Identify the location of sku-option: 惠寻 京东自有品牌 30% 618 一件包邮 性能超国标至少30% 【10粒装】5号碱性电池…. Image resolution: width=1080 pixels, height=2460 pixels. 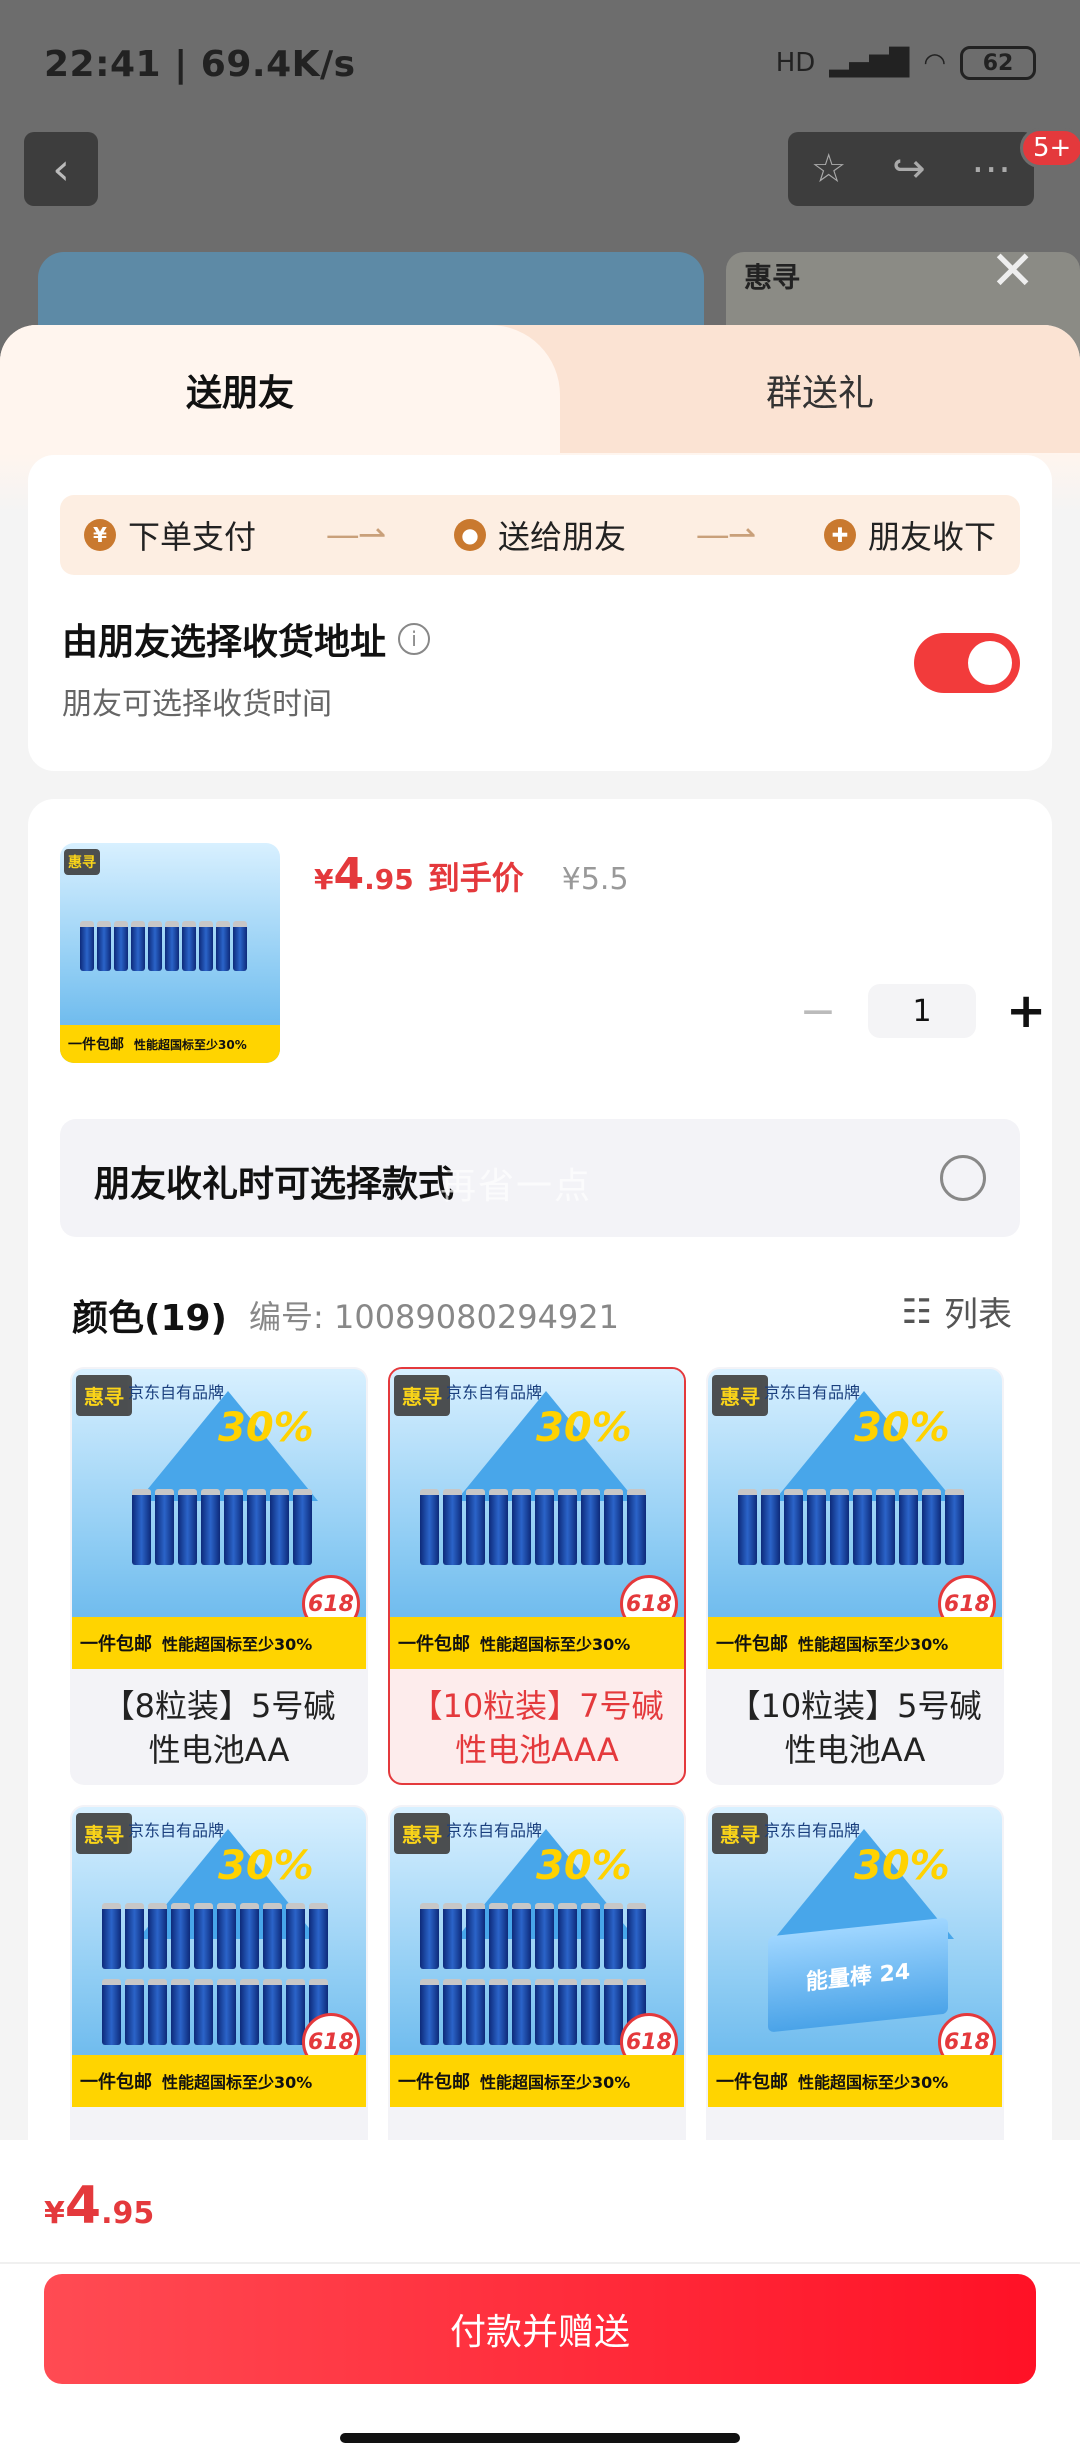
(855, 1576).